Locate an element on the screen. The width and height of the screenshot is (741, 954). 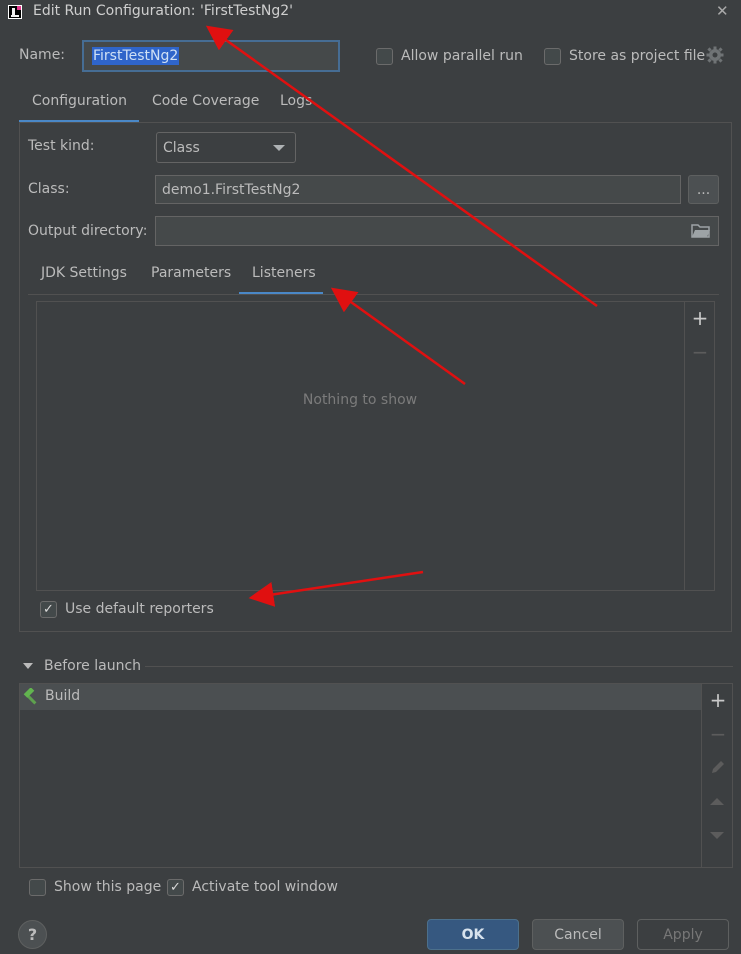
activate-tool-window-label: Activate tool window is located at coordinates (265, 887).